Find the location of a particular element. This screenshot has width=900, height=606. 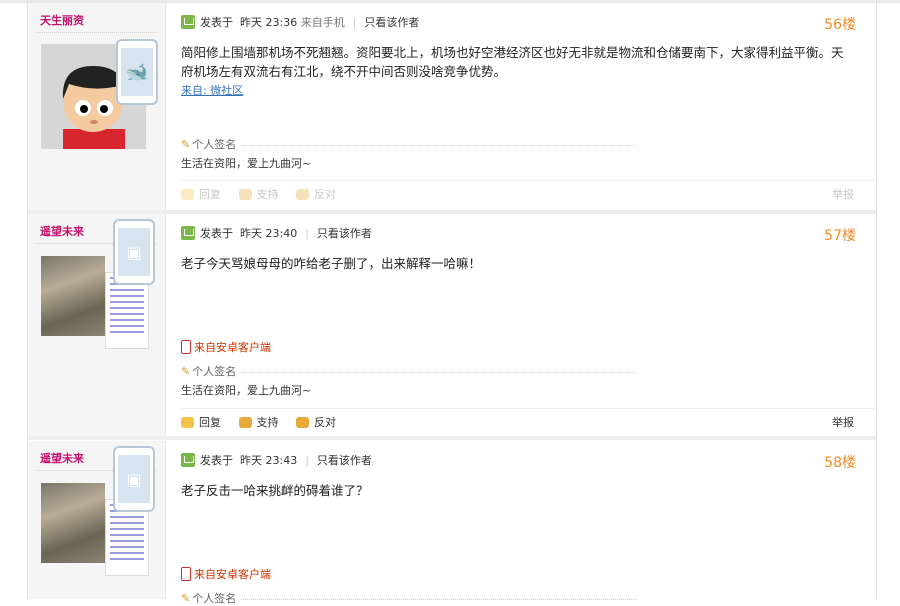

post-meta: 发表于 昨天 23:43 | 只看该作者 is located at coordinates (276, 461).